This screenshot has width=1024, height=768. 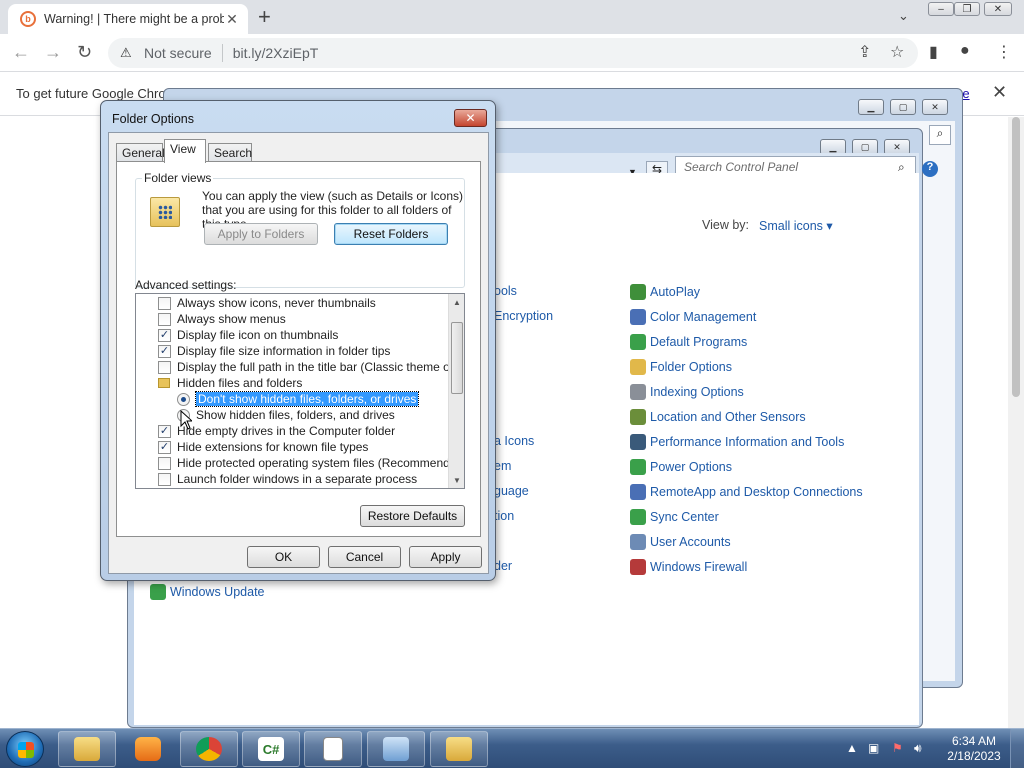 What do you see at coordinates (999, 92) in the screenshot?
I see `info-bar-close-icon: ✕` at bounding box center [999, 92].